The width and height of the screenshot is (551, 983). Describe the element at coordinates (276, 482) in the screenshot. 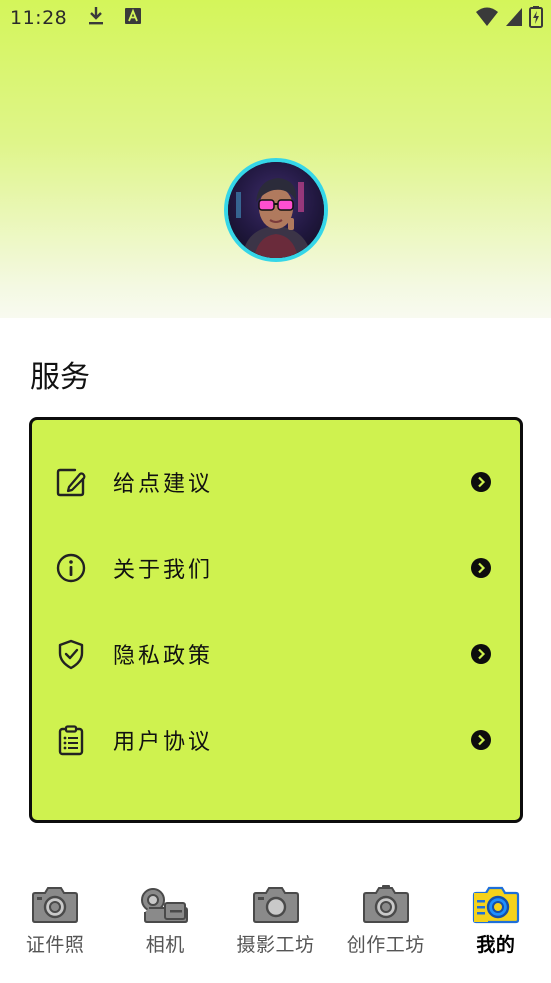

I see `menu-item-feedback: 给点建议` at that location.